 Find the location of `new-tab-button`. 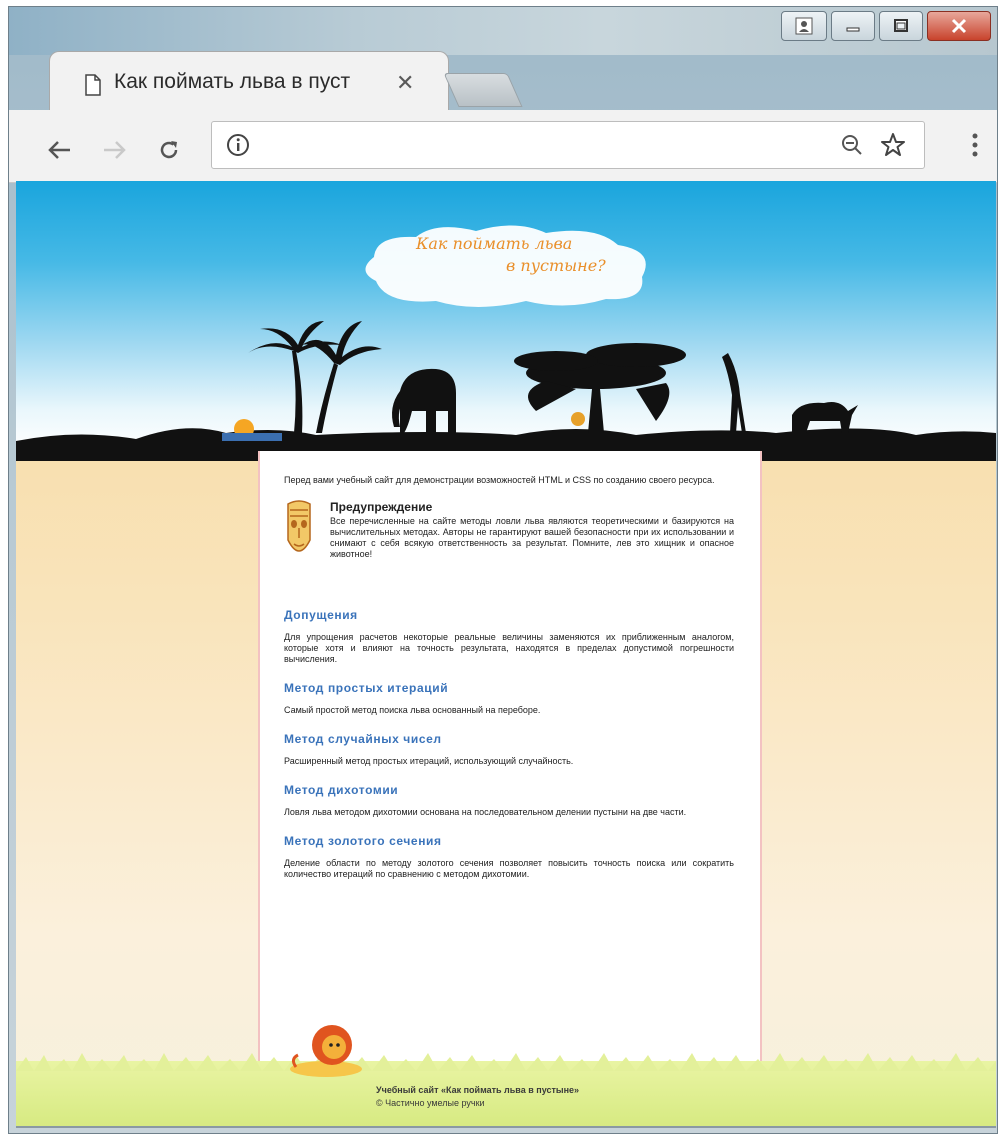

new-tab-button is located at coordinates (483, 90).